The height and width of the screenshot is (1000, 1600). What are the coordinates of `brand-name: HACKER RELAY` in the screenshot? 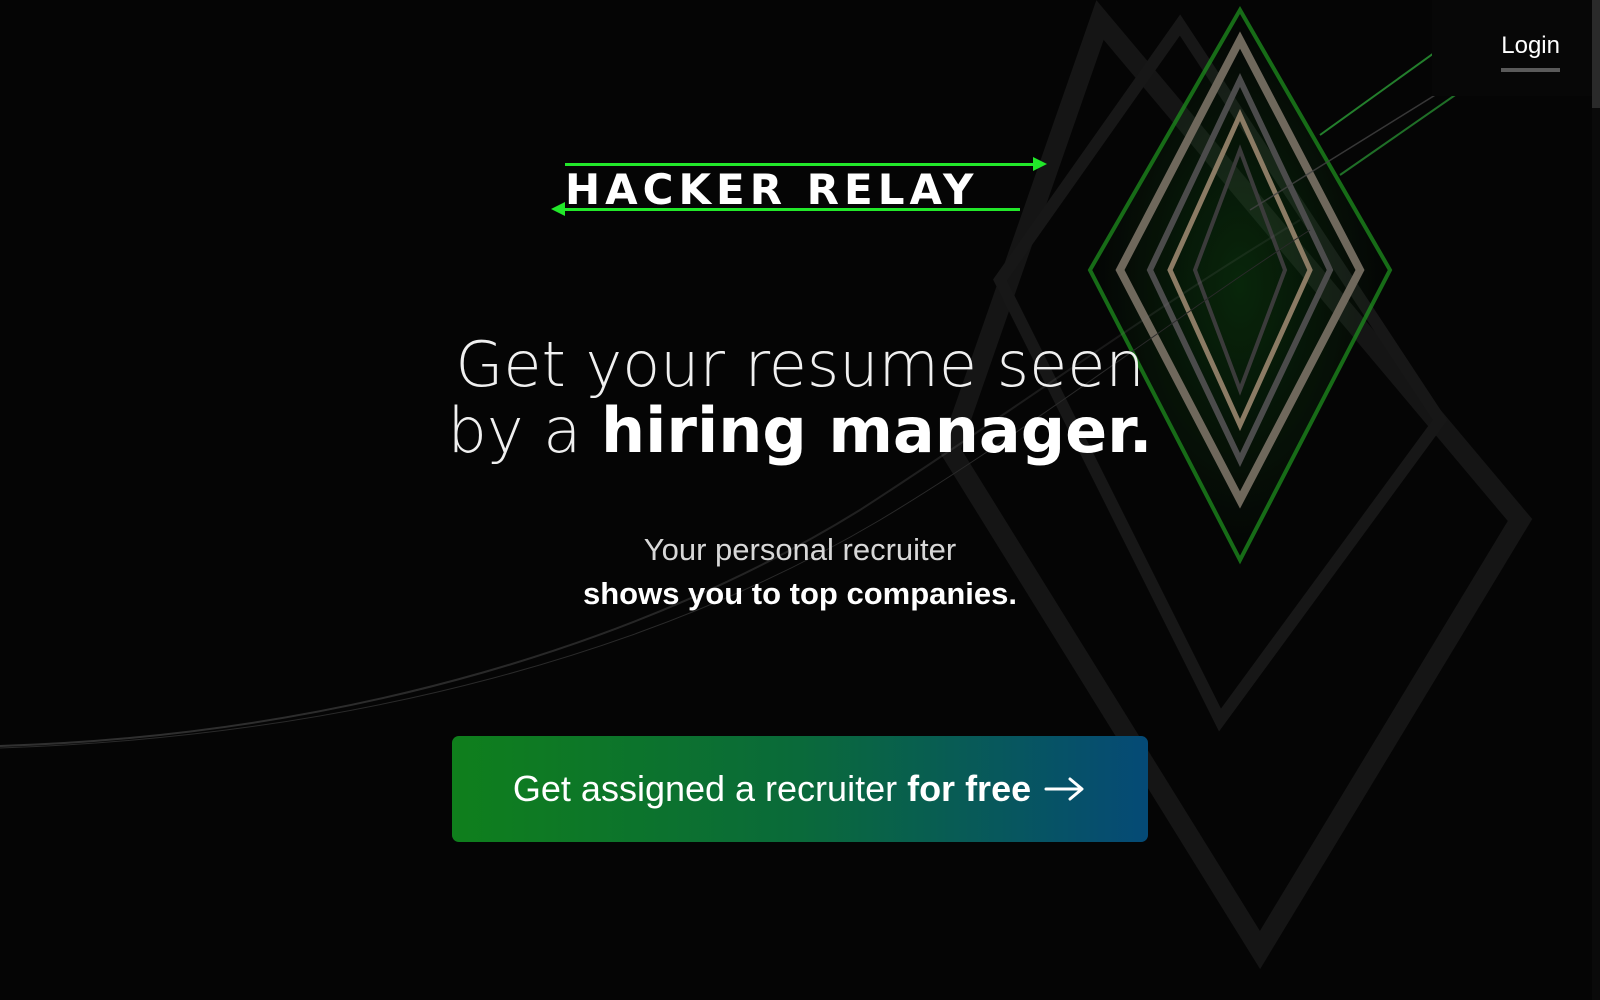 It's located at (772, 189).